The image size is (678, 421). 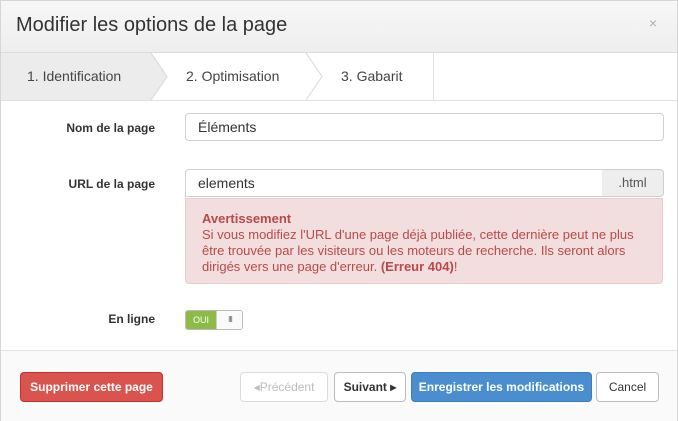 I want to click on delete-page-button: Supprimer cette page, so click(x=91, y=387).